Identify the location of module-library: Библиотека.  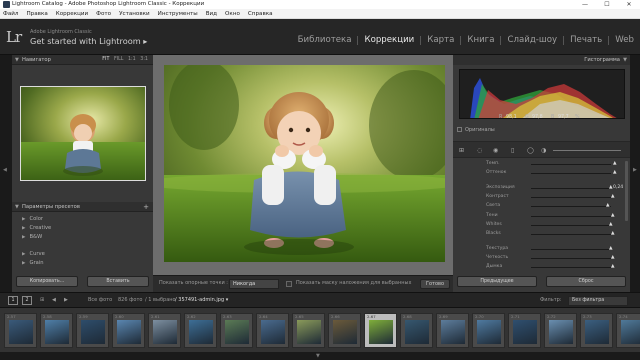
(325, 40).